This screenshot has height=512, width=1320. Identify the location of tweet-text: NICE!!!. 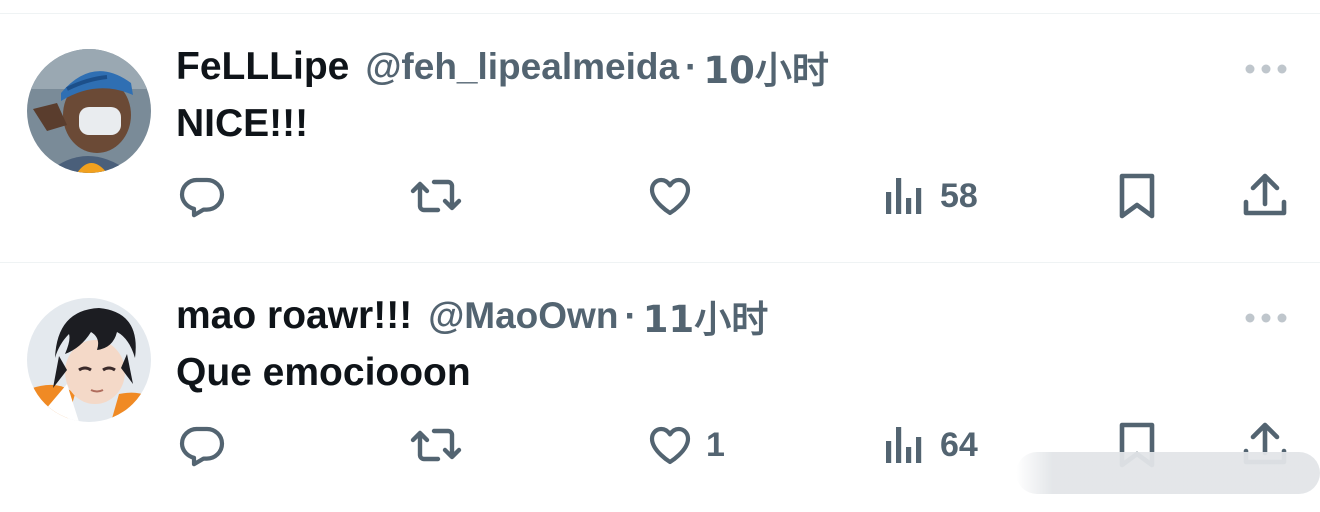
(242, 123).